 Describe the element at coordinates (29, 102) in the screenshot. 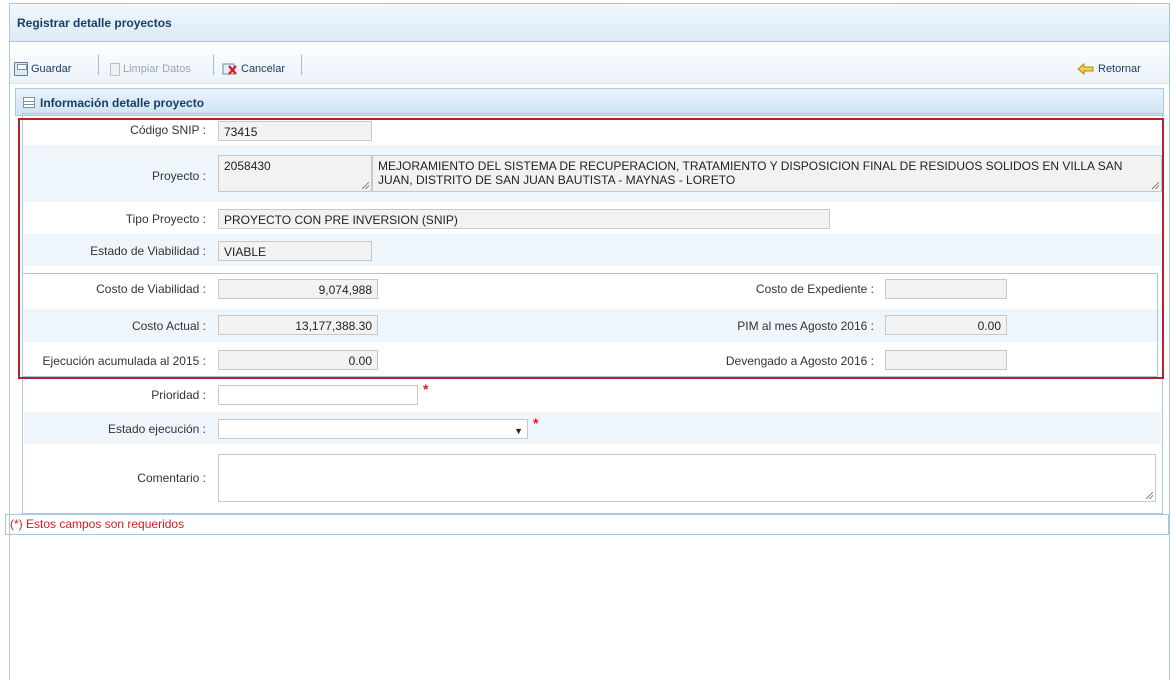

I see `table-icon` at that location.